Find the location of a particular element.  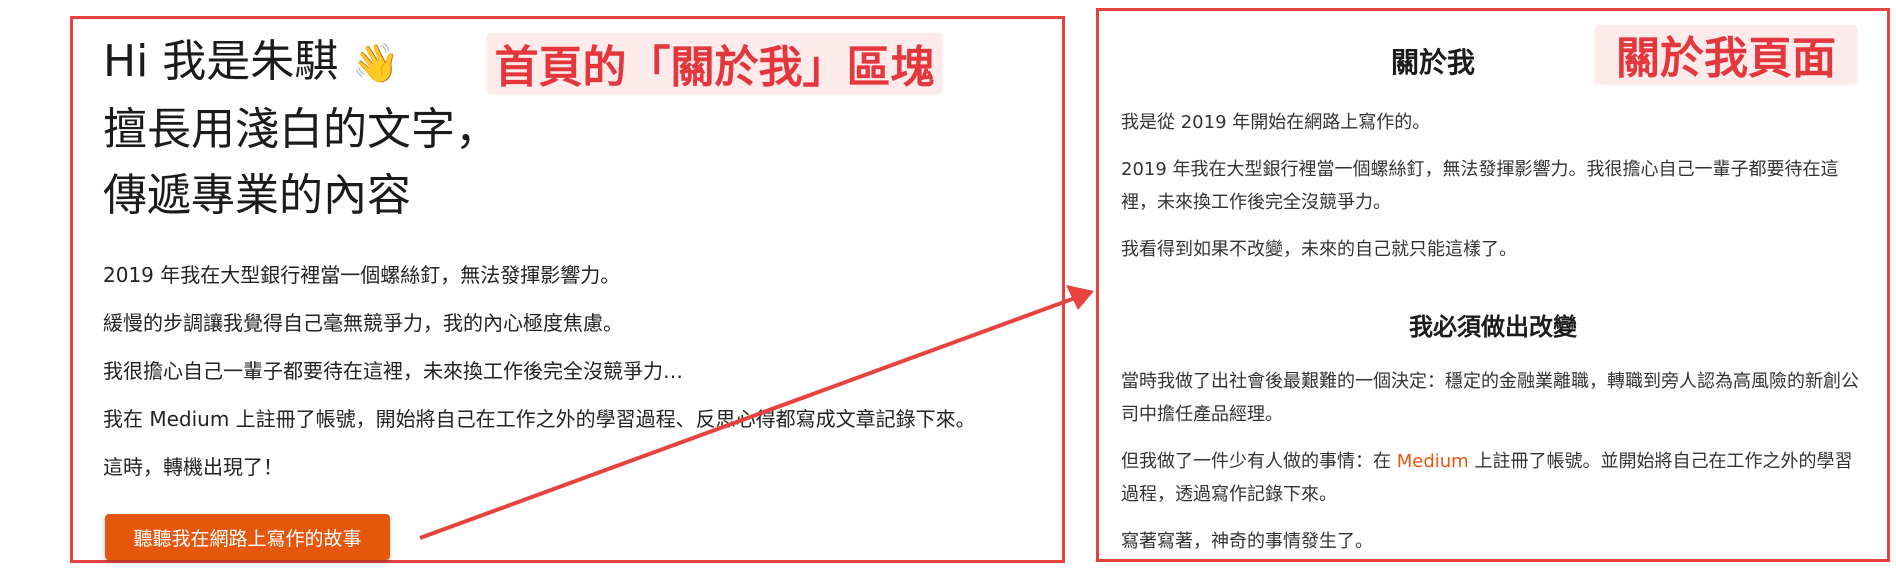

hero-line-1: Hi 我是朱騏 is located at coordinates (221, 61).